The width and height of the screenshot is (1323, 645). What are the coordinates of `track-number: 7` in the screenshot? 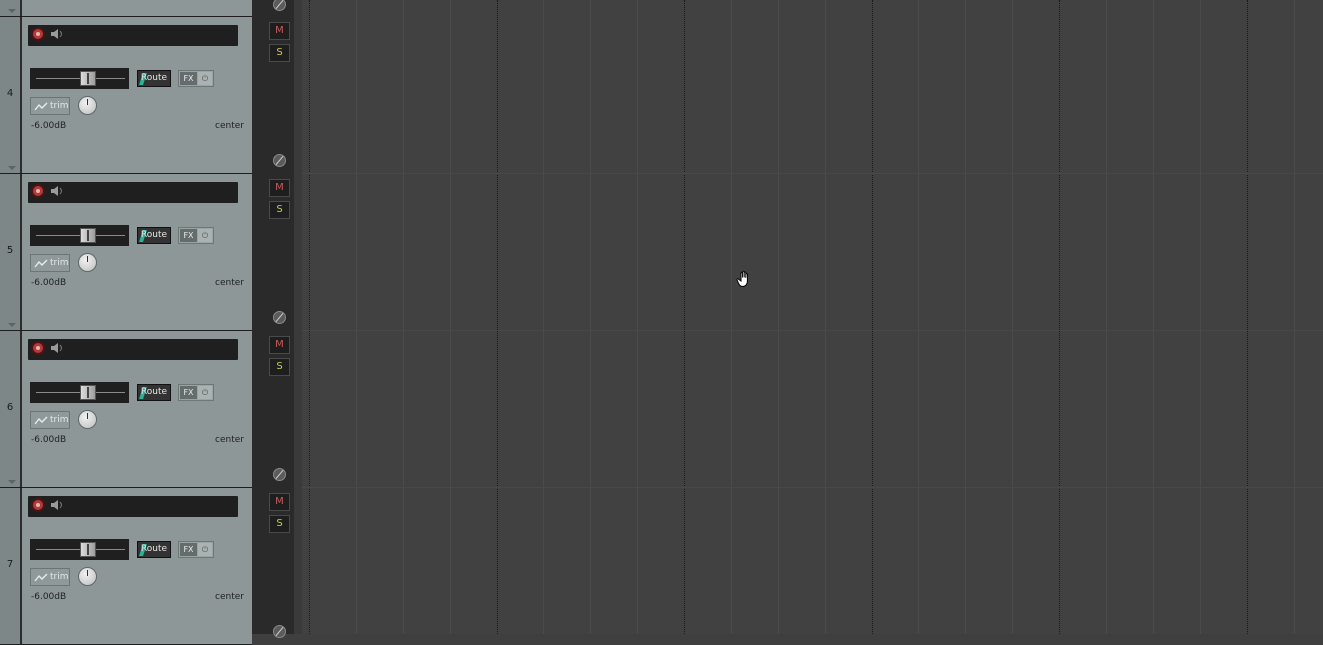 It's located at (10, 564).